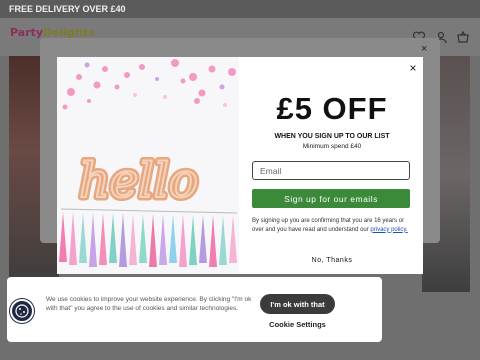 The image size is (480, 360). Describe the element at coordinates (388, 230) in the screenshot. I see `privacy-policy-link: privacy policy.` at that location.